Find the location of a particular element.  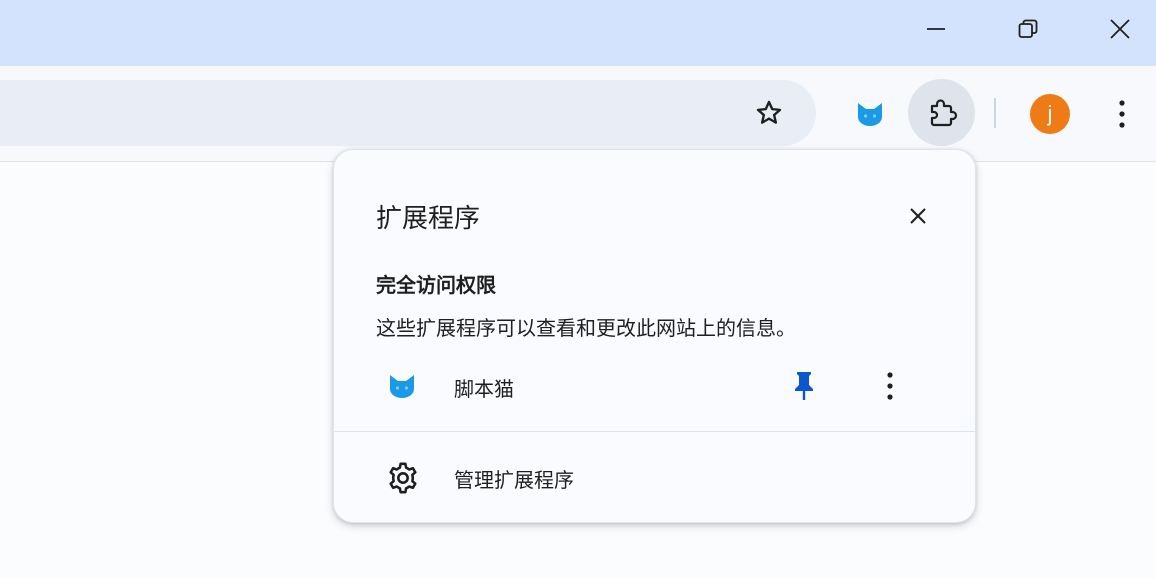

pin-icon is located at coordinates (804, 386).